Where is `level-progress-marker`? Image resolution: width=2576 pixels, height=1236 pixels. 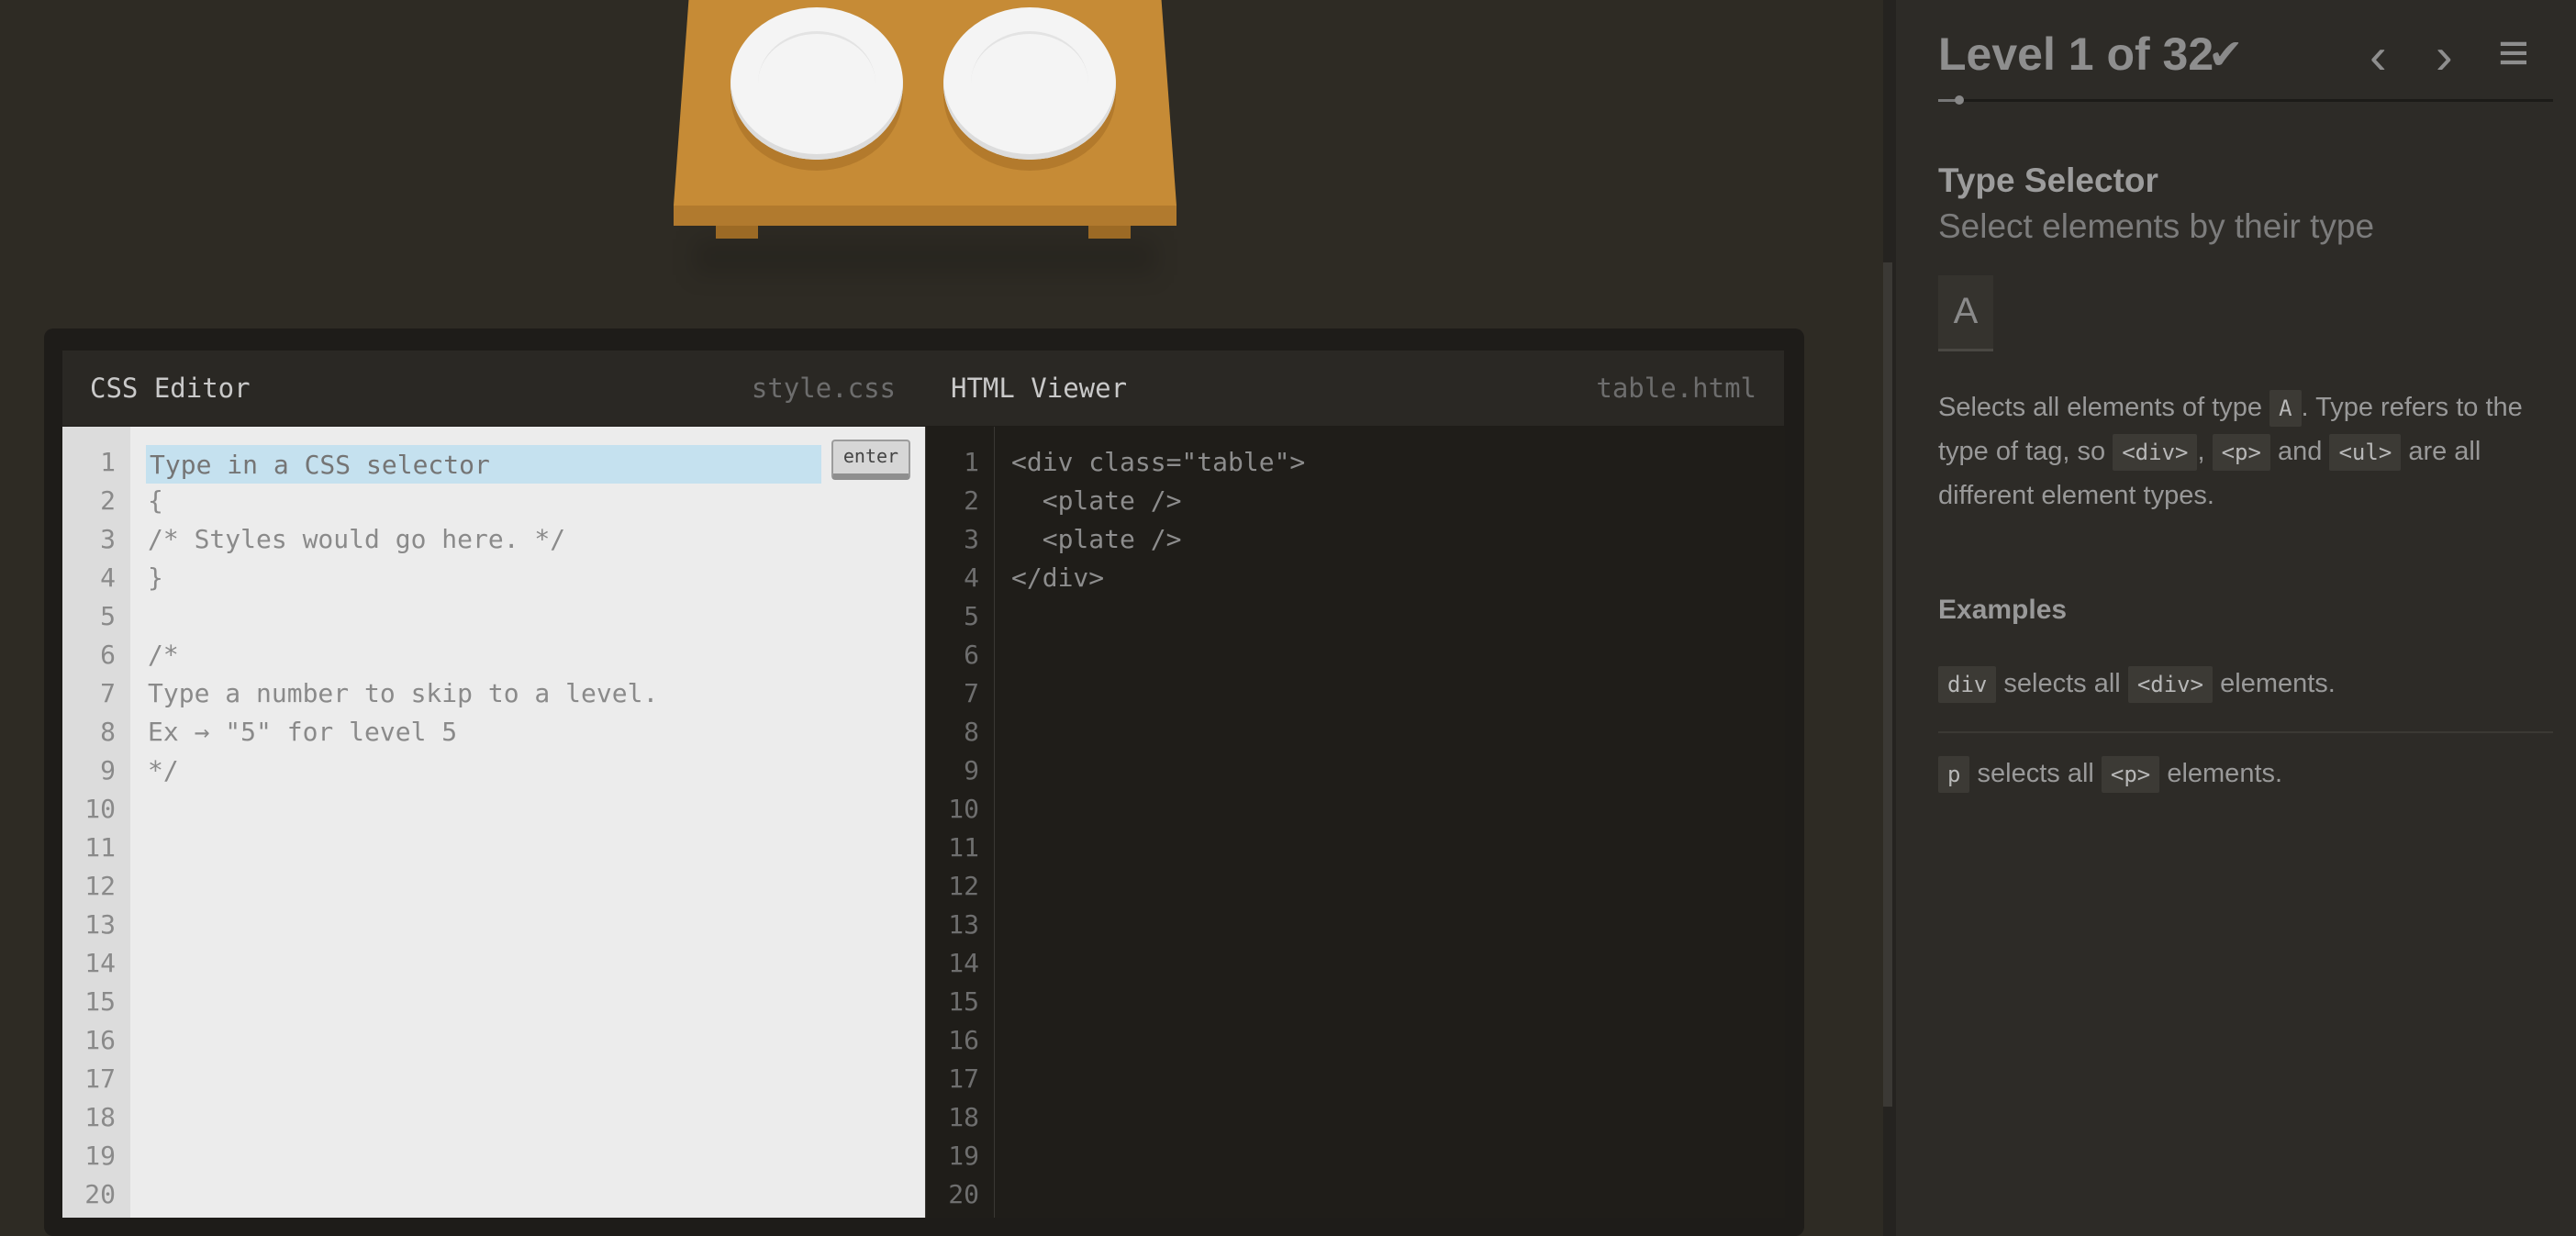
level-progress-marker is located at coordinates (1959, 100).